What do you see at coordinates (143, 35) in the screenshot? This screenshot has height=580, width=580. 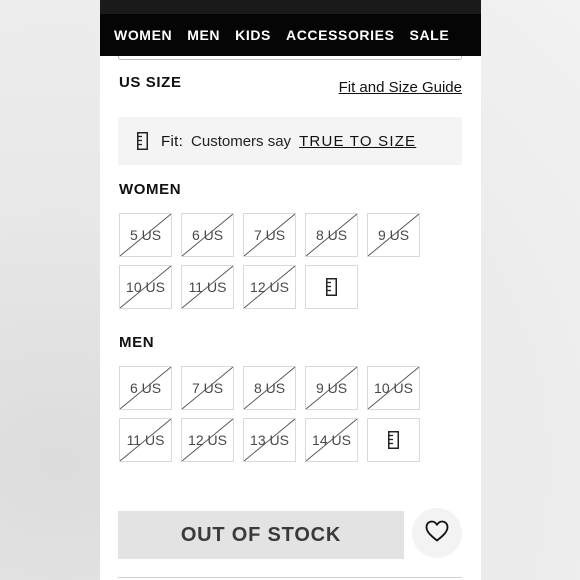 I see `nav-item-women: WOMEN` at bounding box center [143, 35].